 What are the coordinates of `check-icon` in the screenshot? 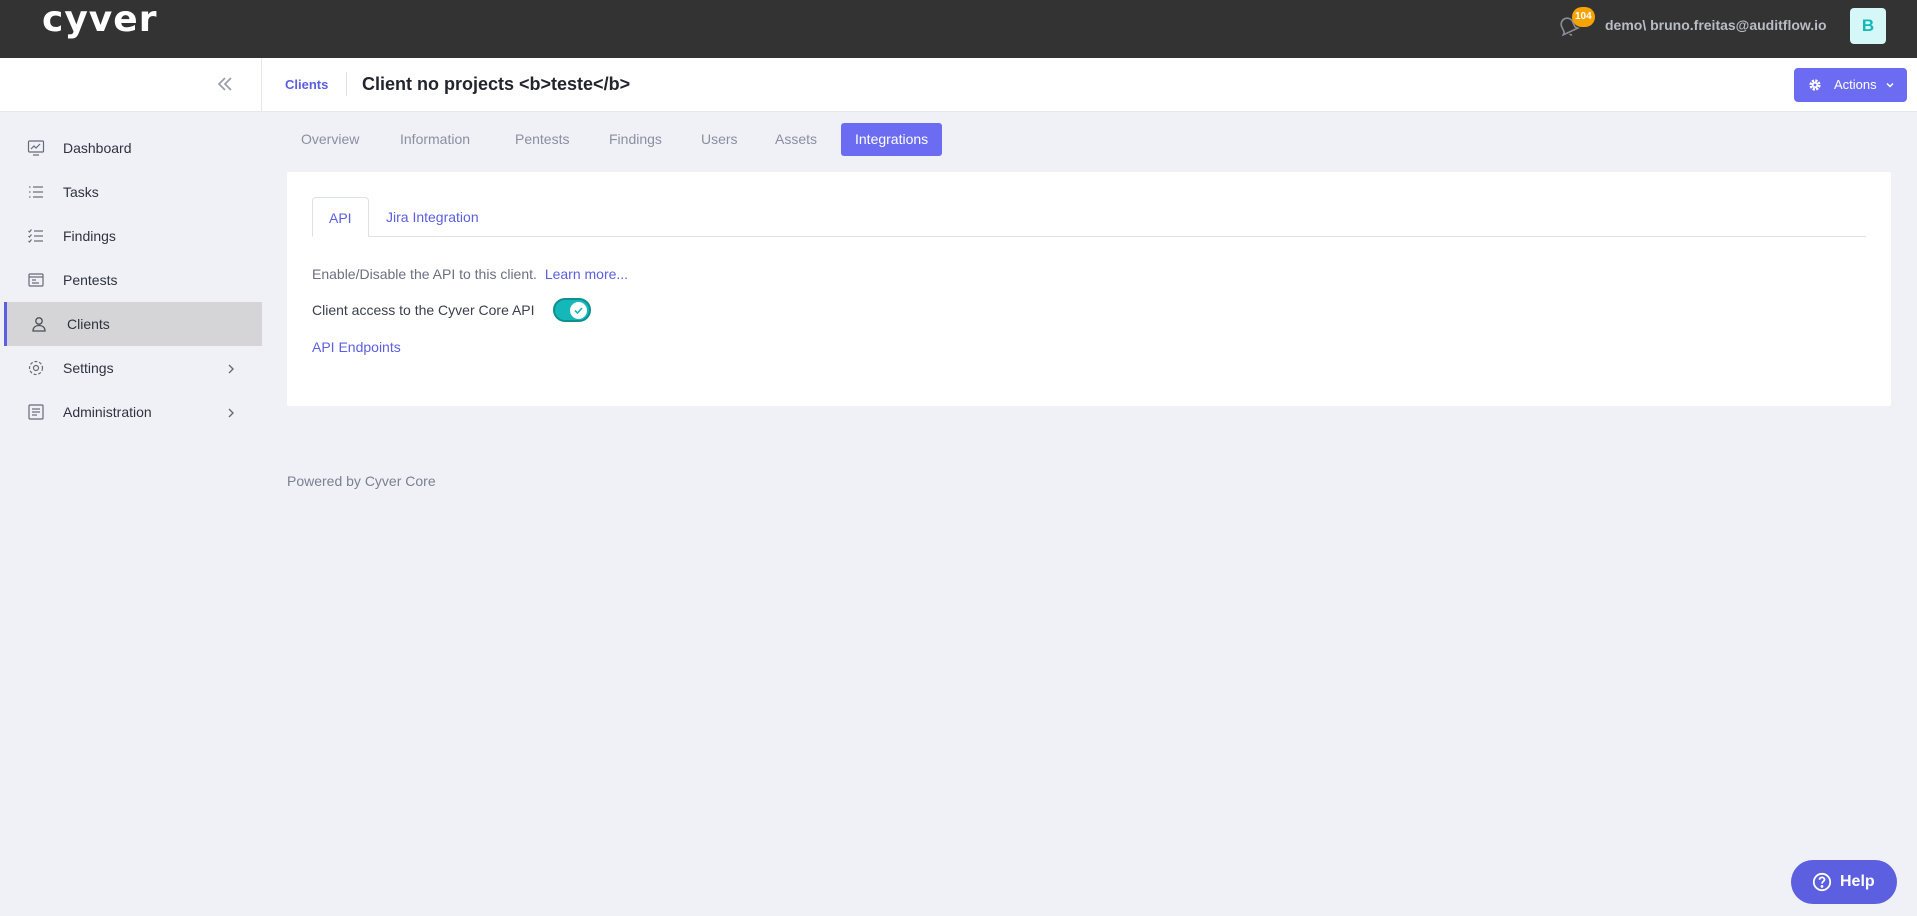 It's located at (578, 311).